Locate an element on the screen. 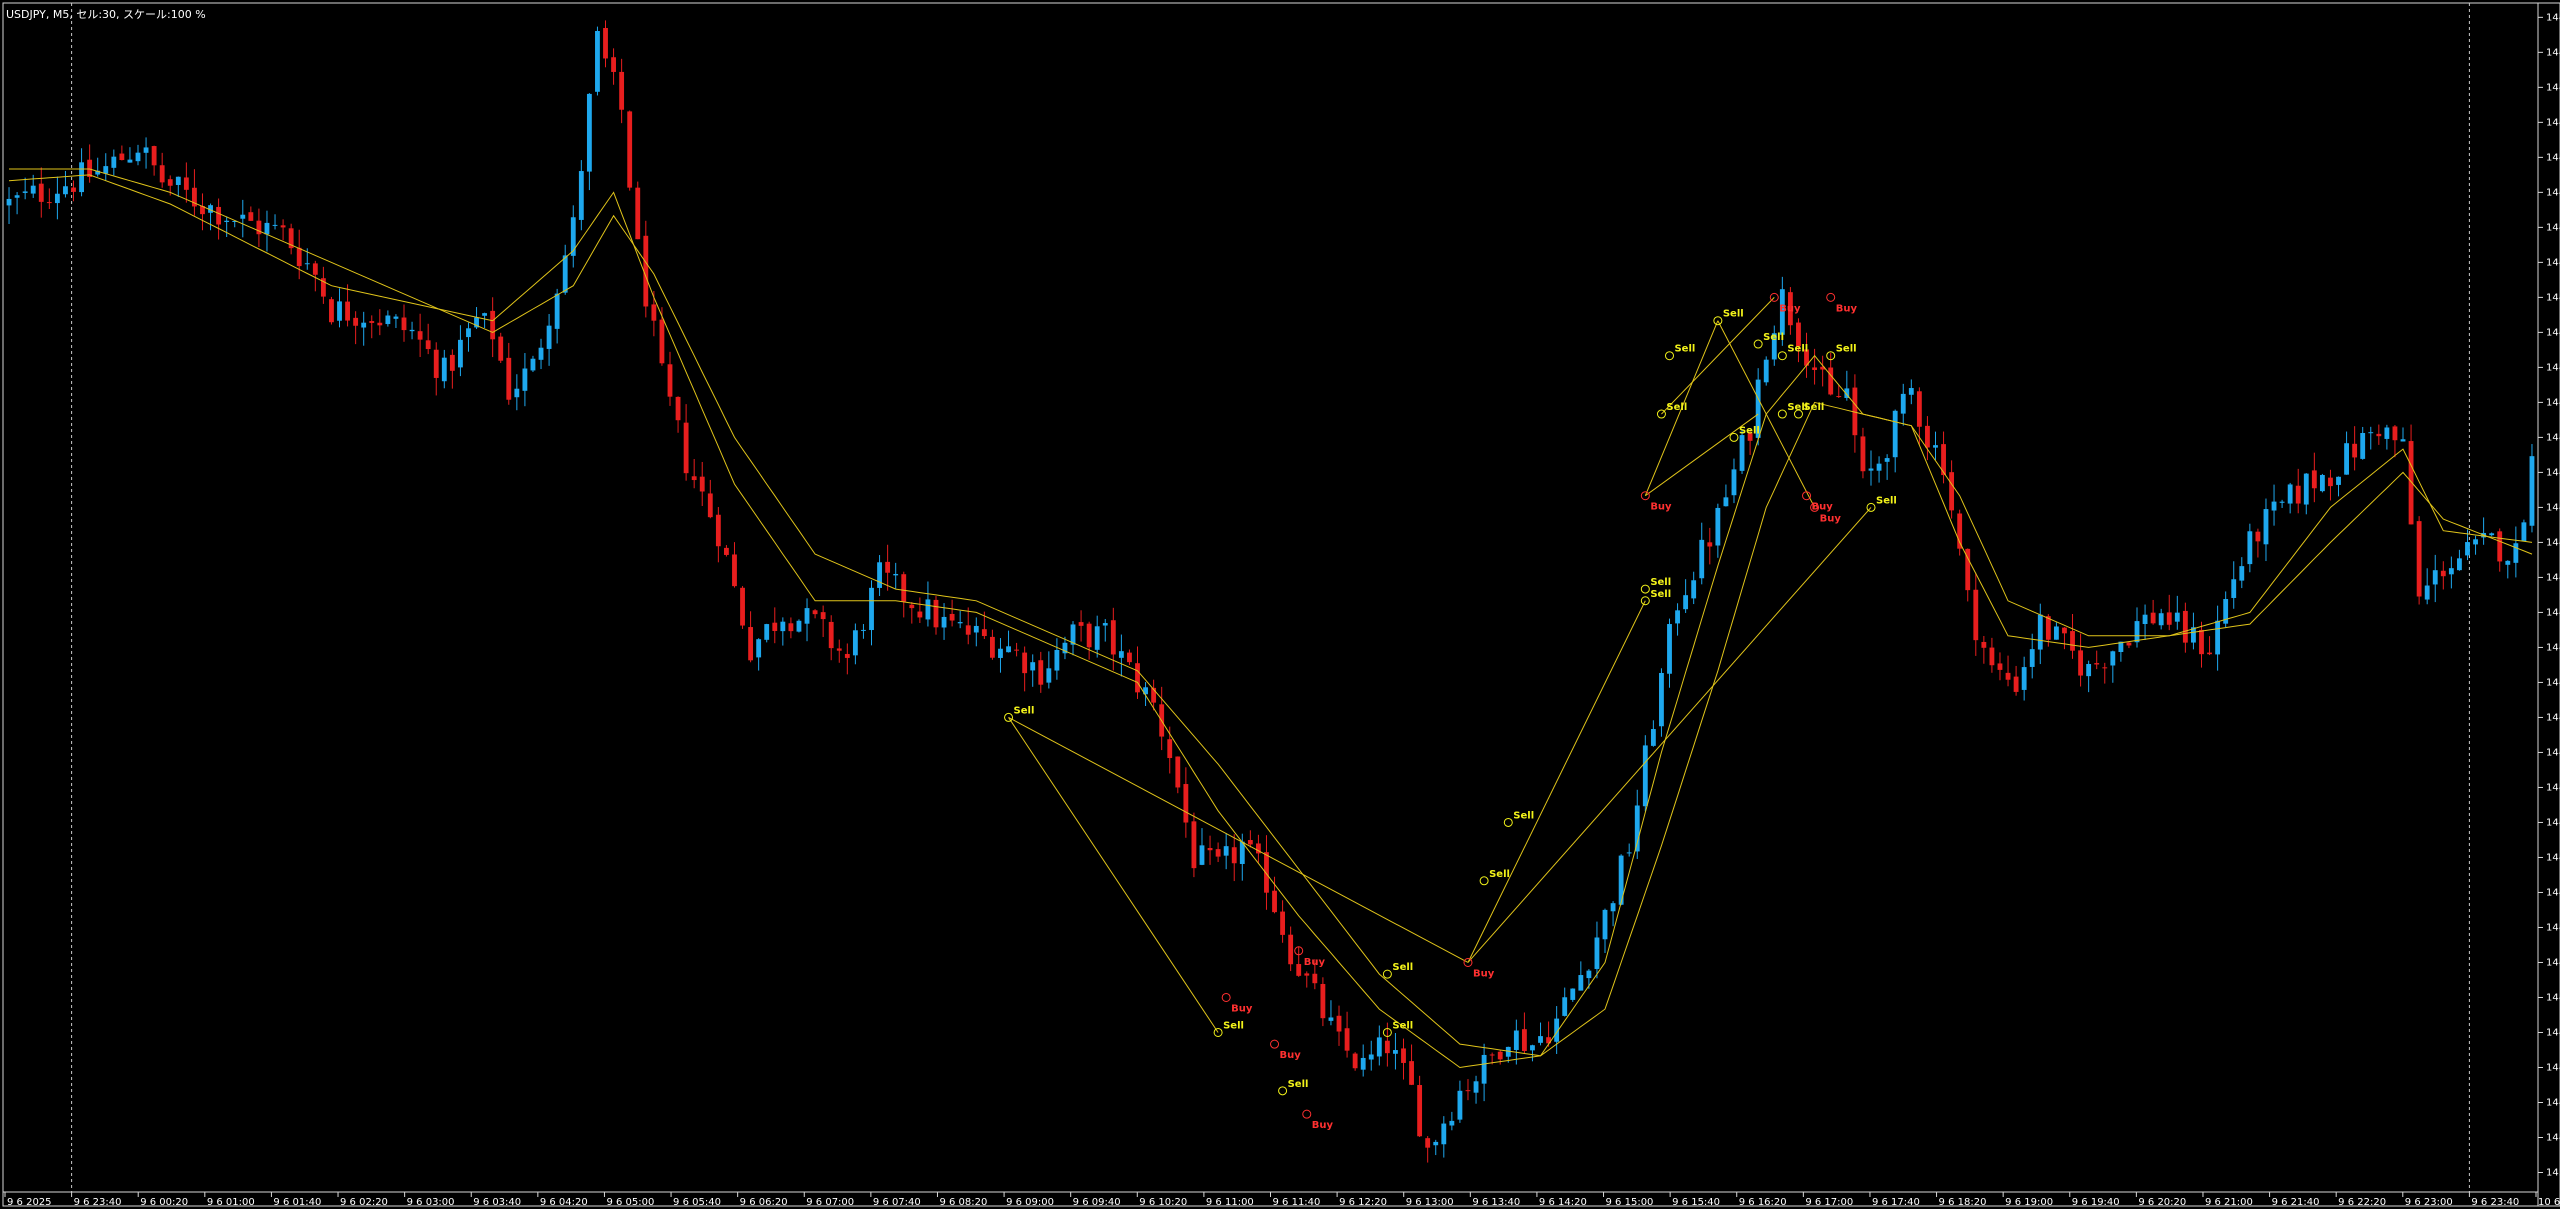  price-tick-label: 144.060 is located at coordinates (2553, 1067).